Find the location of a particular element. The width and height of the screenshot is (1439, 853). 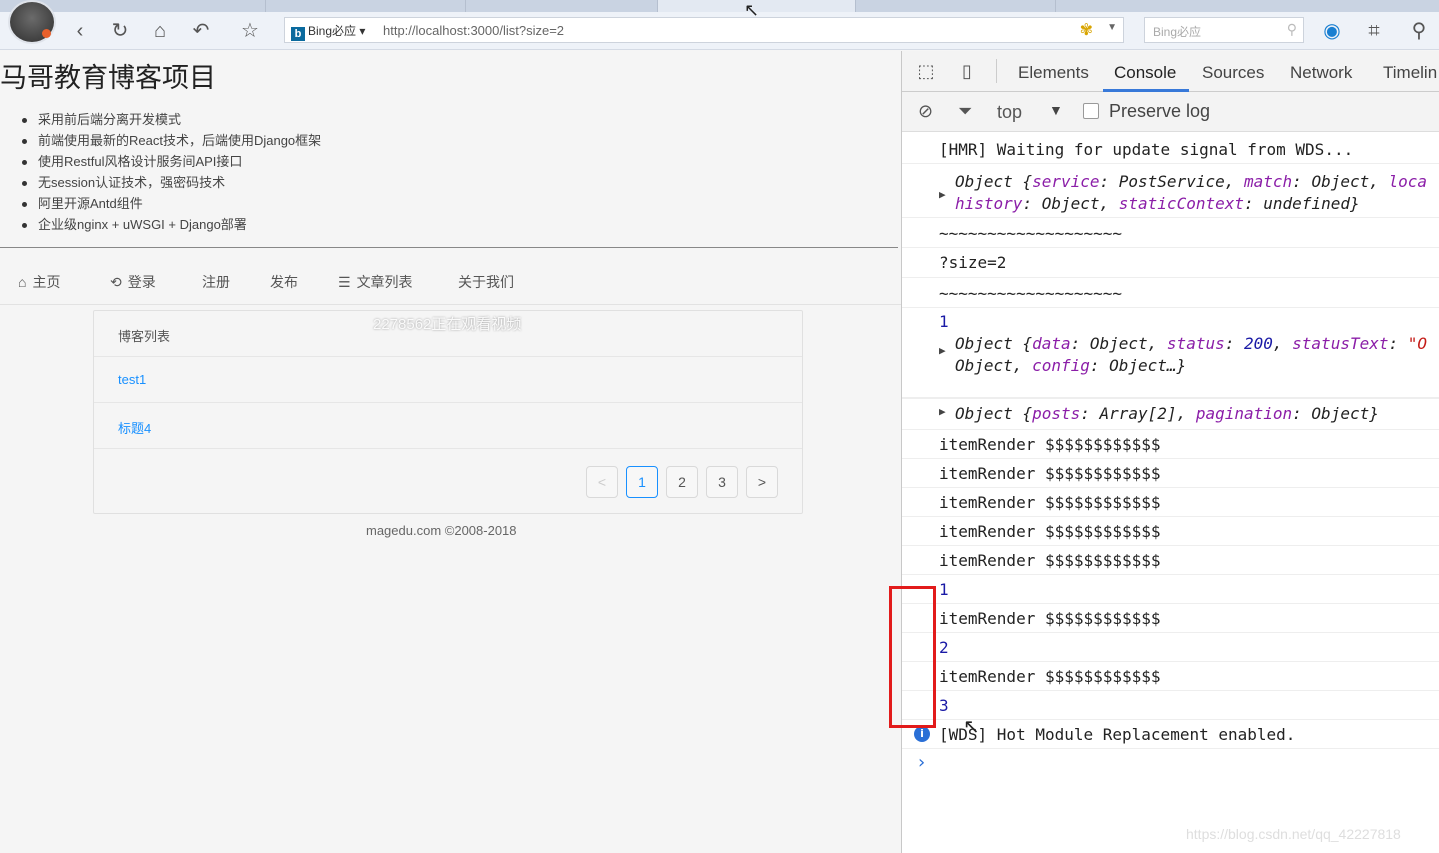

console-prompt: › is located at coordinates (1170, 764).